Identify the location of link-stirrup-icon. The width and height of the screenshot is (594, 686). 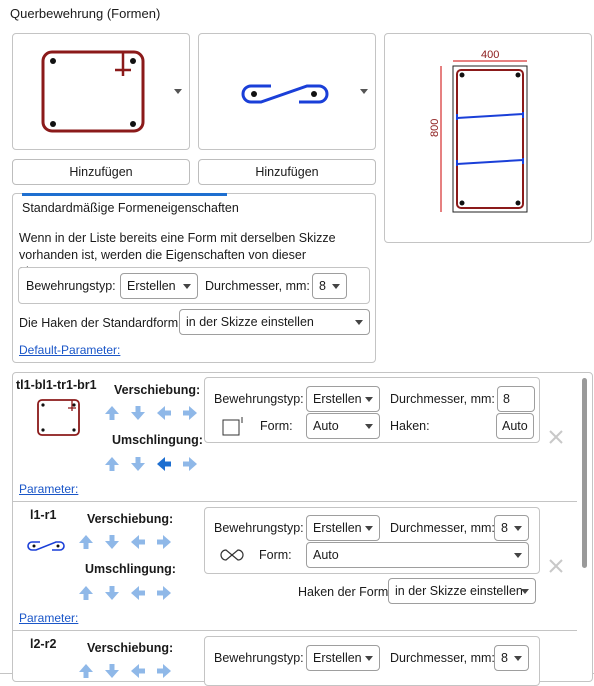
(285, 94).